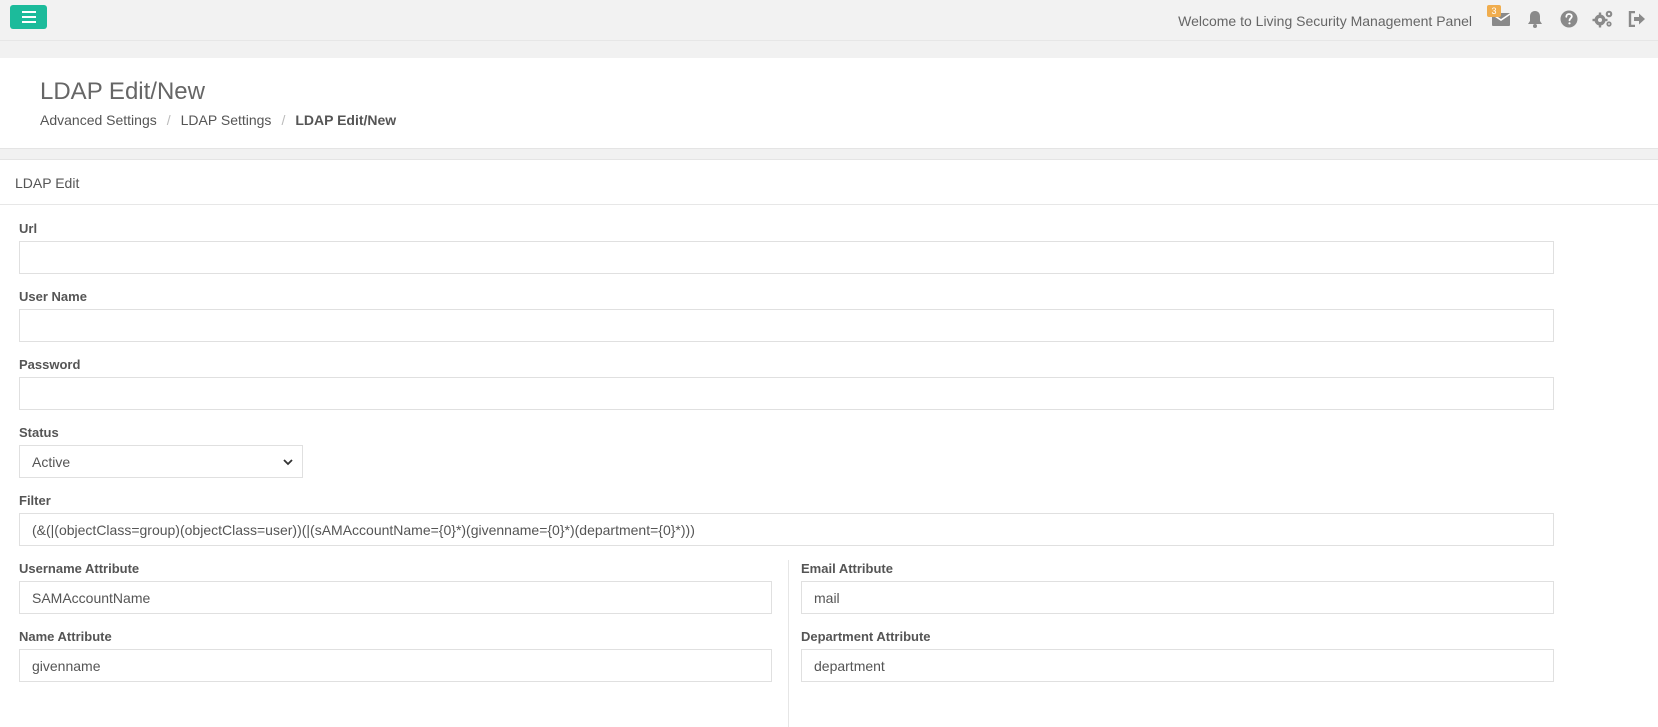 The width and height of the screenshot is (1658, 727). What do you see at coordinates (39, 432) in the screenshot?
I see `status-label: Status` at bounding box center [39, 432].